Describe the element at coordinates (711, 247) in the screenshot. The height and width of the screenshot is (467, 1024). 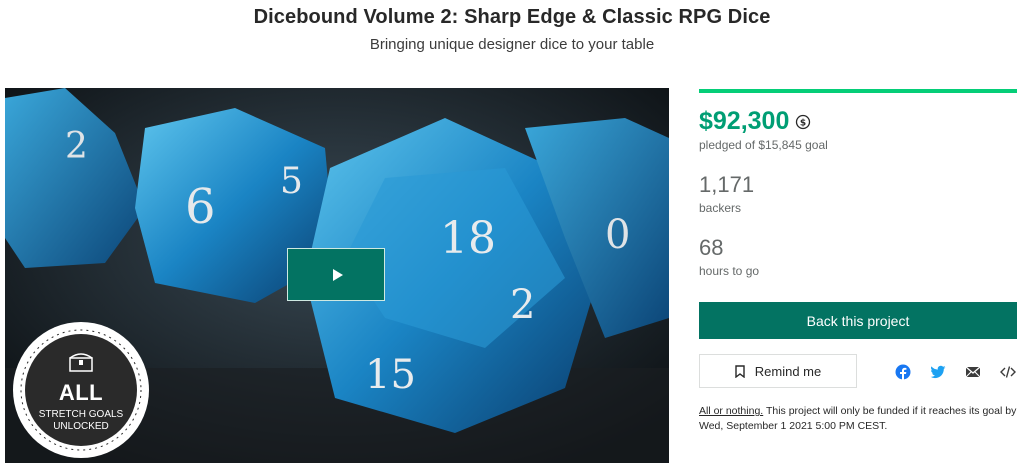
I see `hours-count: 68` at that location.